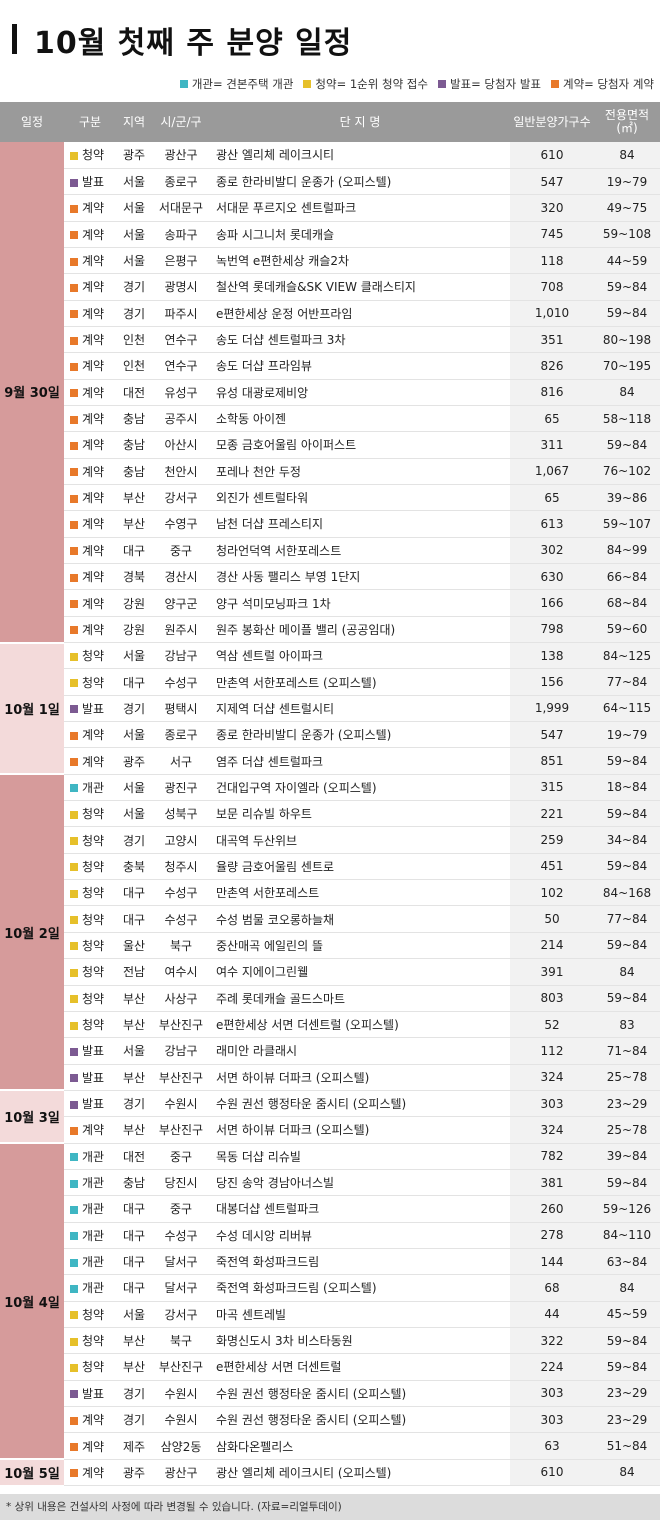 The image size is (660, 1520). Describe the element at coordinates (181, 1262) in the screenshot. I see `city-cell: 달서구` at that location.